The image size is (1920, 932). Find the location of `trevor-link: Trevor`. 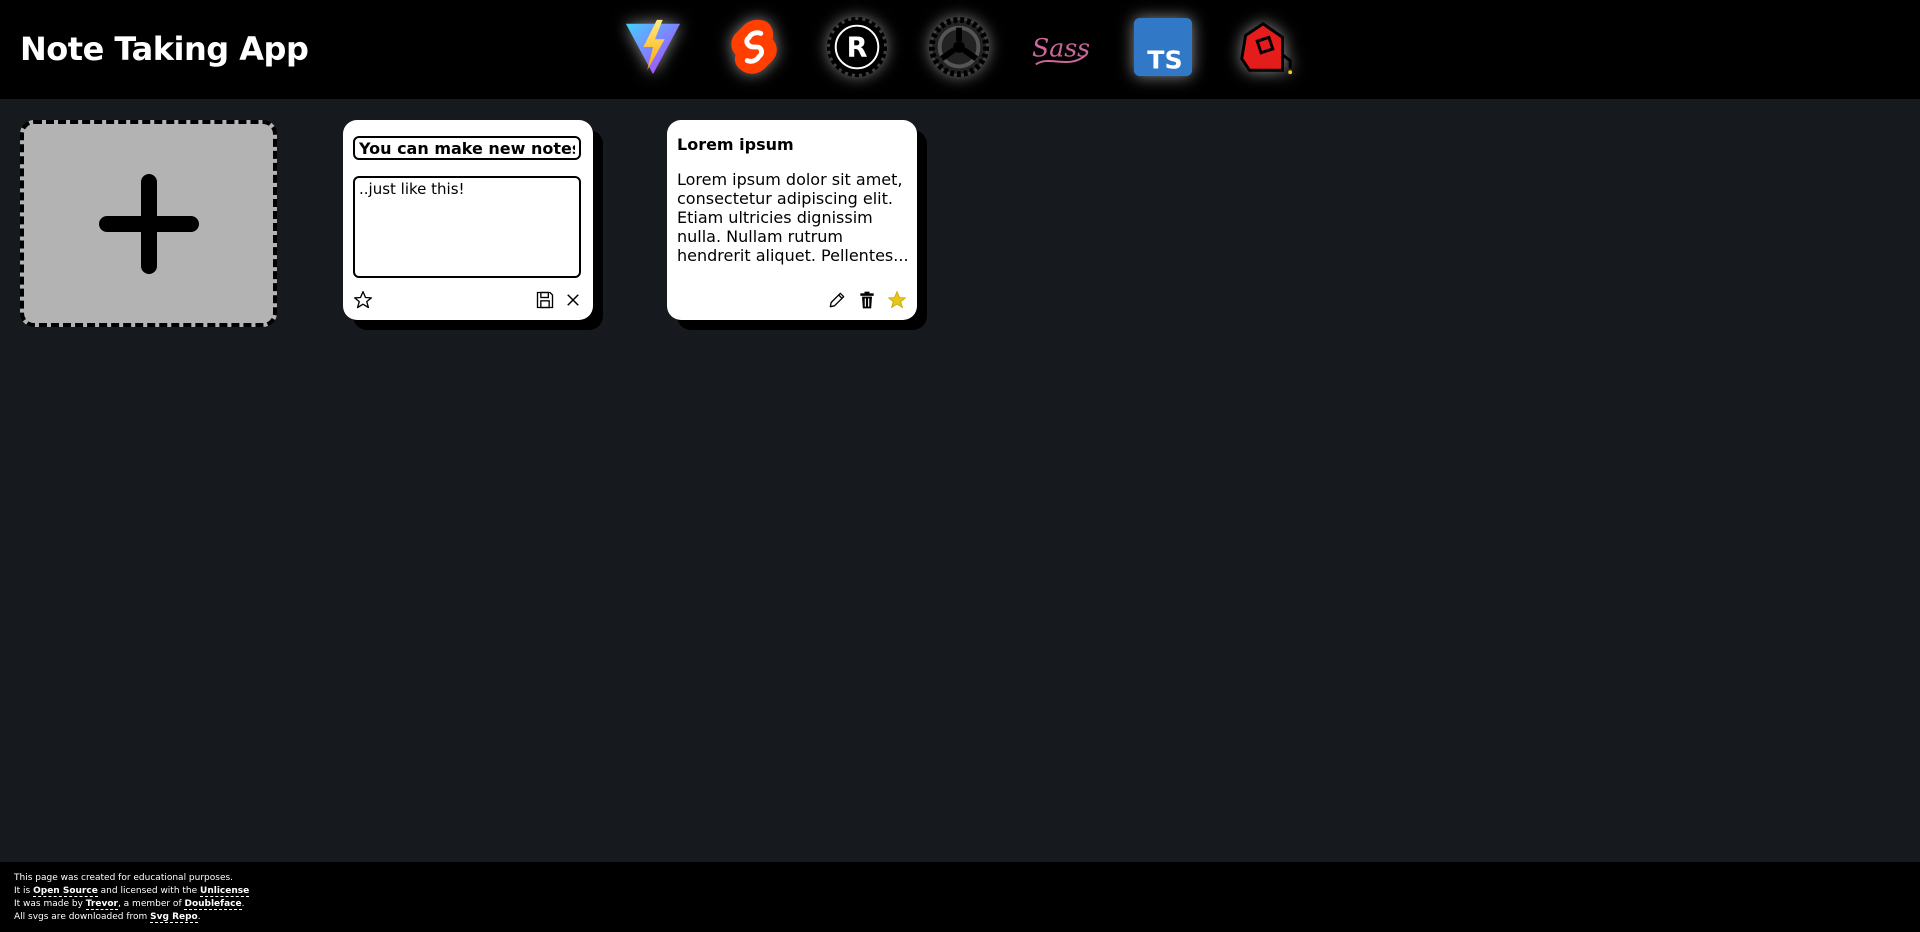

trevor-link: Trevor is located at coordinates (101, 904).